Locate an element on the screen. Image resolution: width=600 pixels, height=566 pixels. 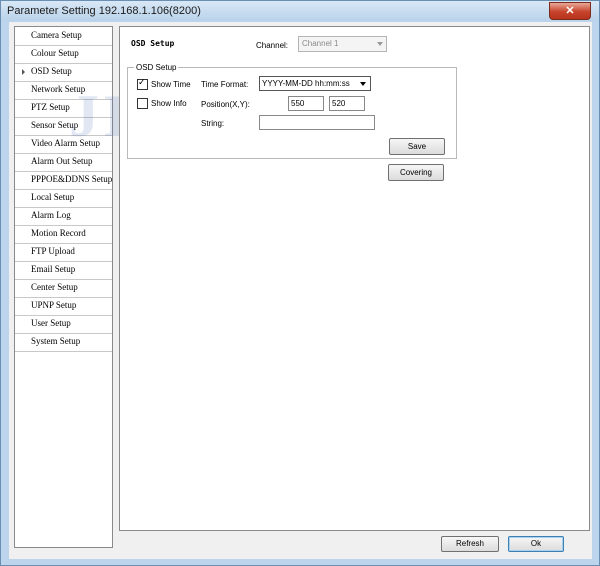
sidebar-item-label: FTP Upload is located at coordinates (53, 251).